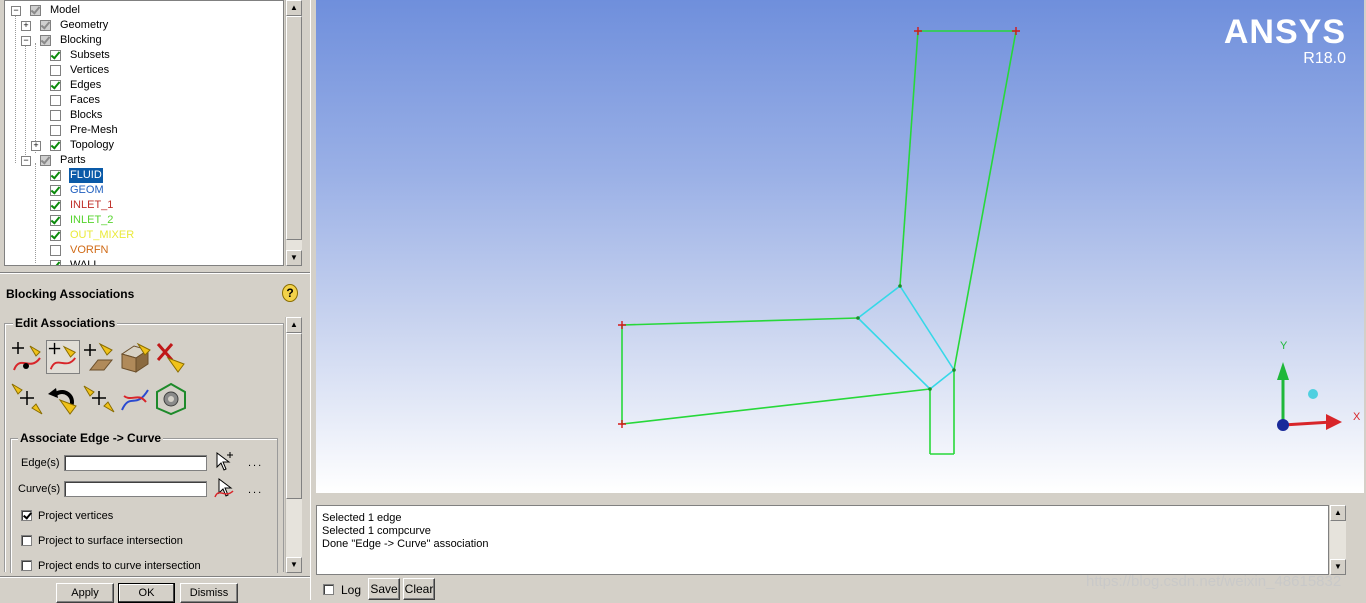 This screenshot has width=1366, height=603. I want to click on tree-scrollbar: ▲ ▼, so click(293, 133).